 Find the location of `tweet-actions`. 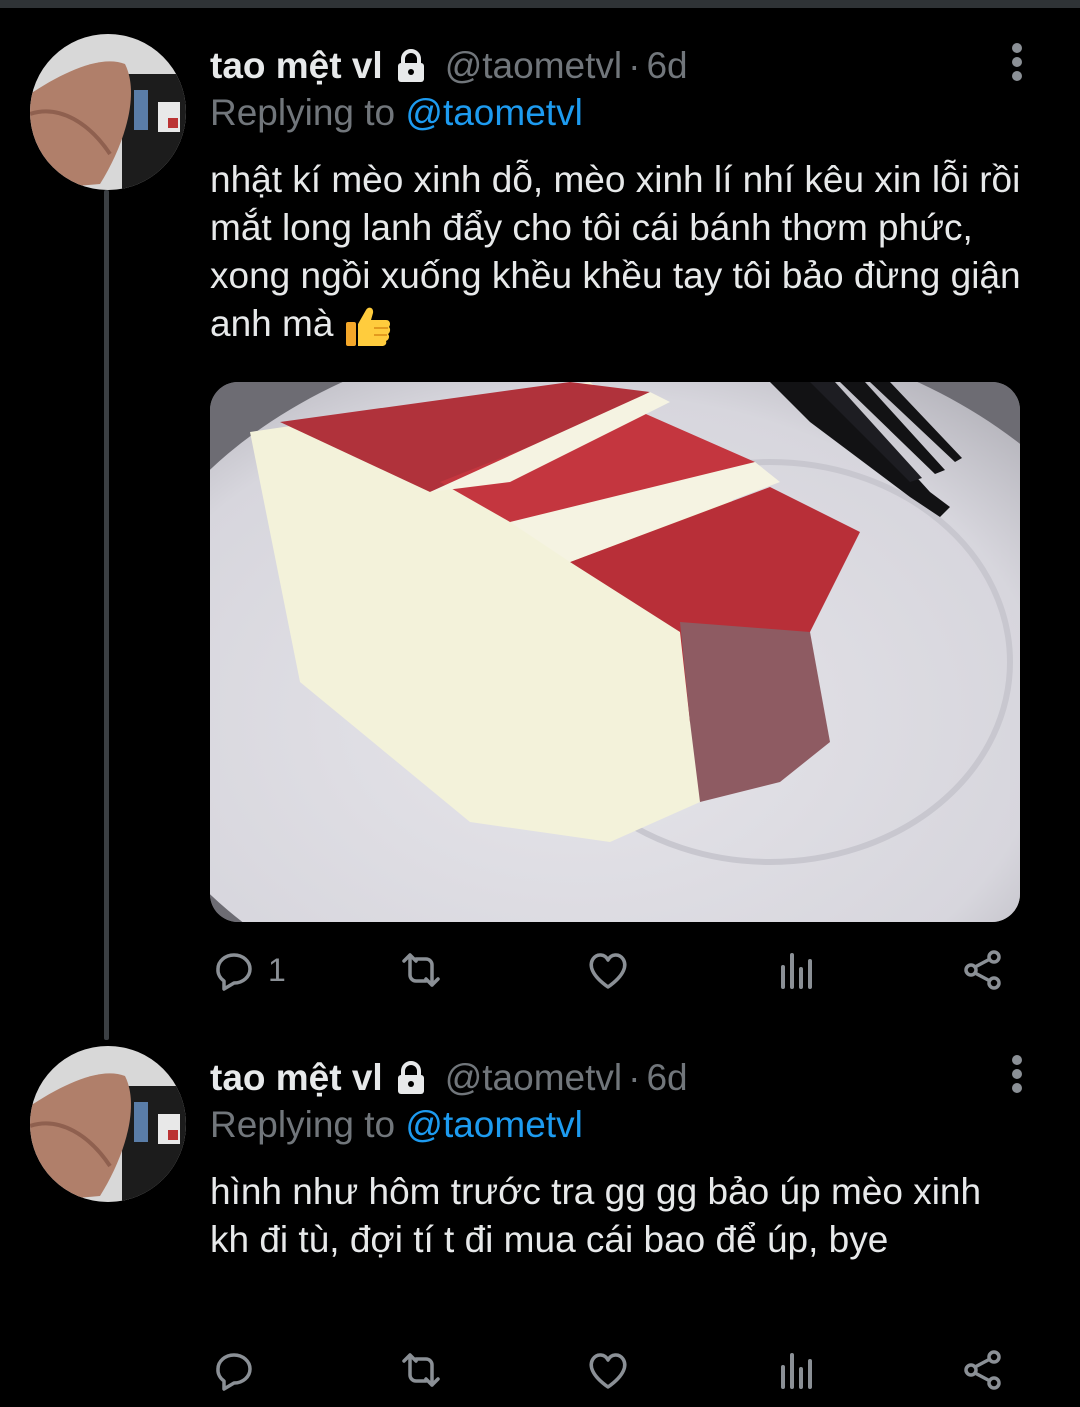

tweet-actions is located at coordinates (625, 1370).